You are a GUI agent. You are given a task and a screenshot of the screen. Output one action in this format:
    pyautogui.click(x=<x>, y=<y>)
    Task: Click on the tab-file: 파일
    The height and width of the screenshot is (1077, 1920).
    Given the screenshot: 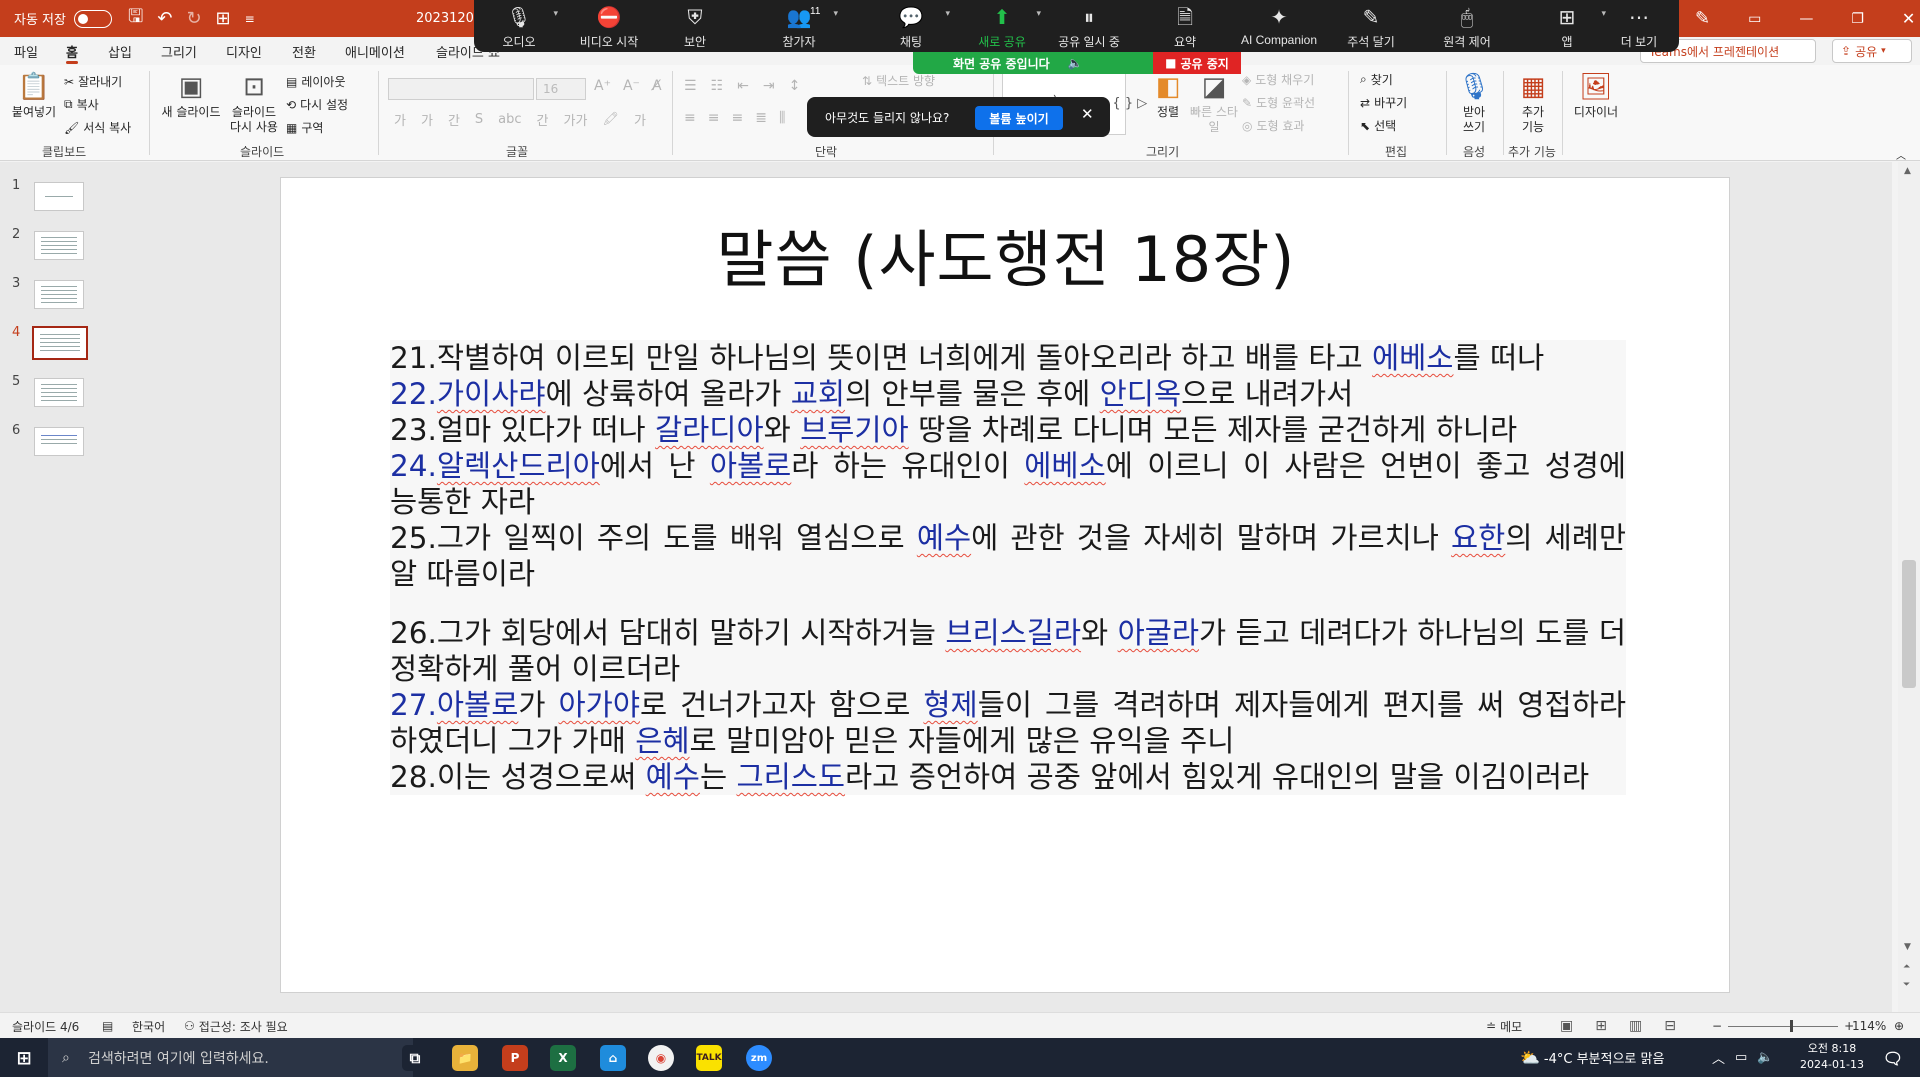 What is the action you would take?
    pyautogui.click(x=26, y=51)
    